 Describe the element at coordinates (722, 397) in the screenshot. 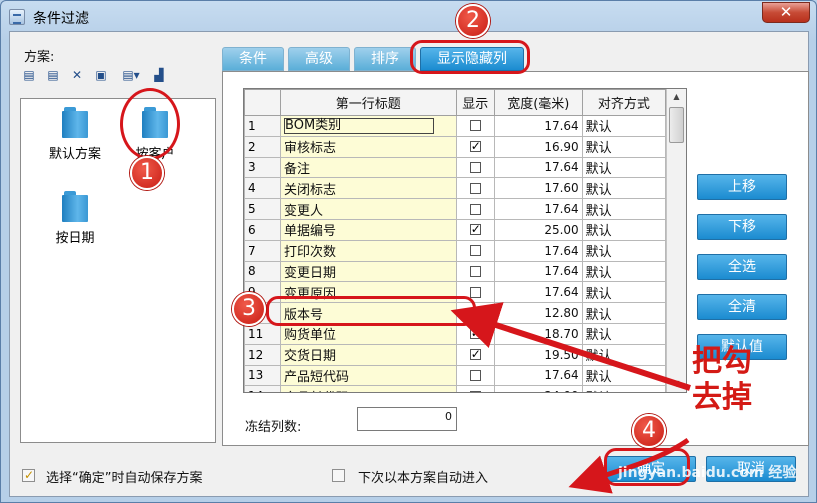

I see `annotation-note-line2: 去掉` at that location.